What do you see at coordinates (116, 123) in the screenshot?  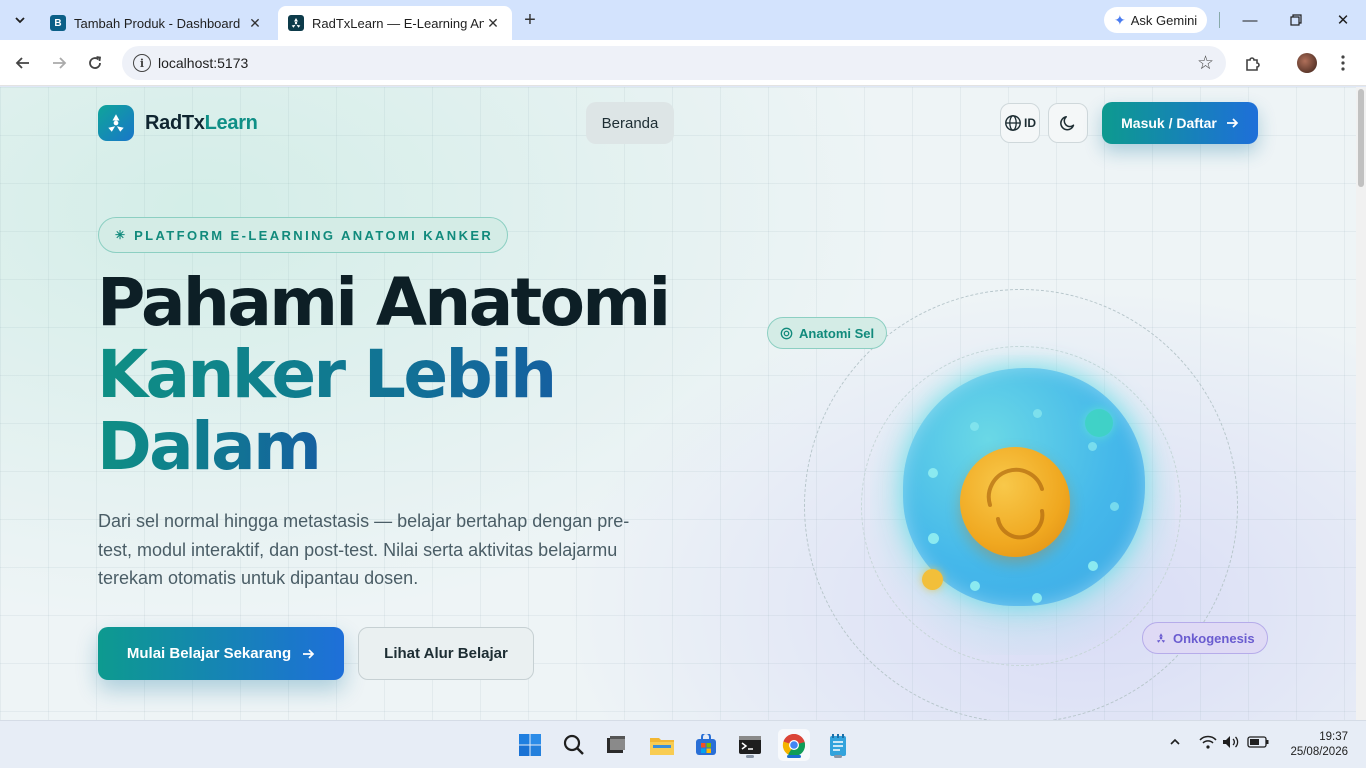 I see `radiation-logo-icon` at bounding box center [116, 123].